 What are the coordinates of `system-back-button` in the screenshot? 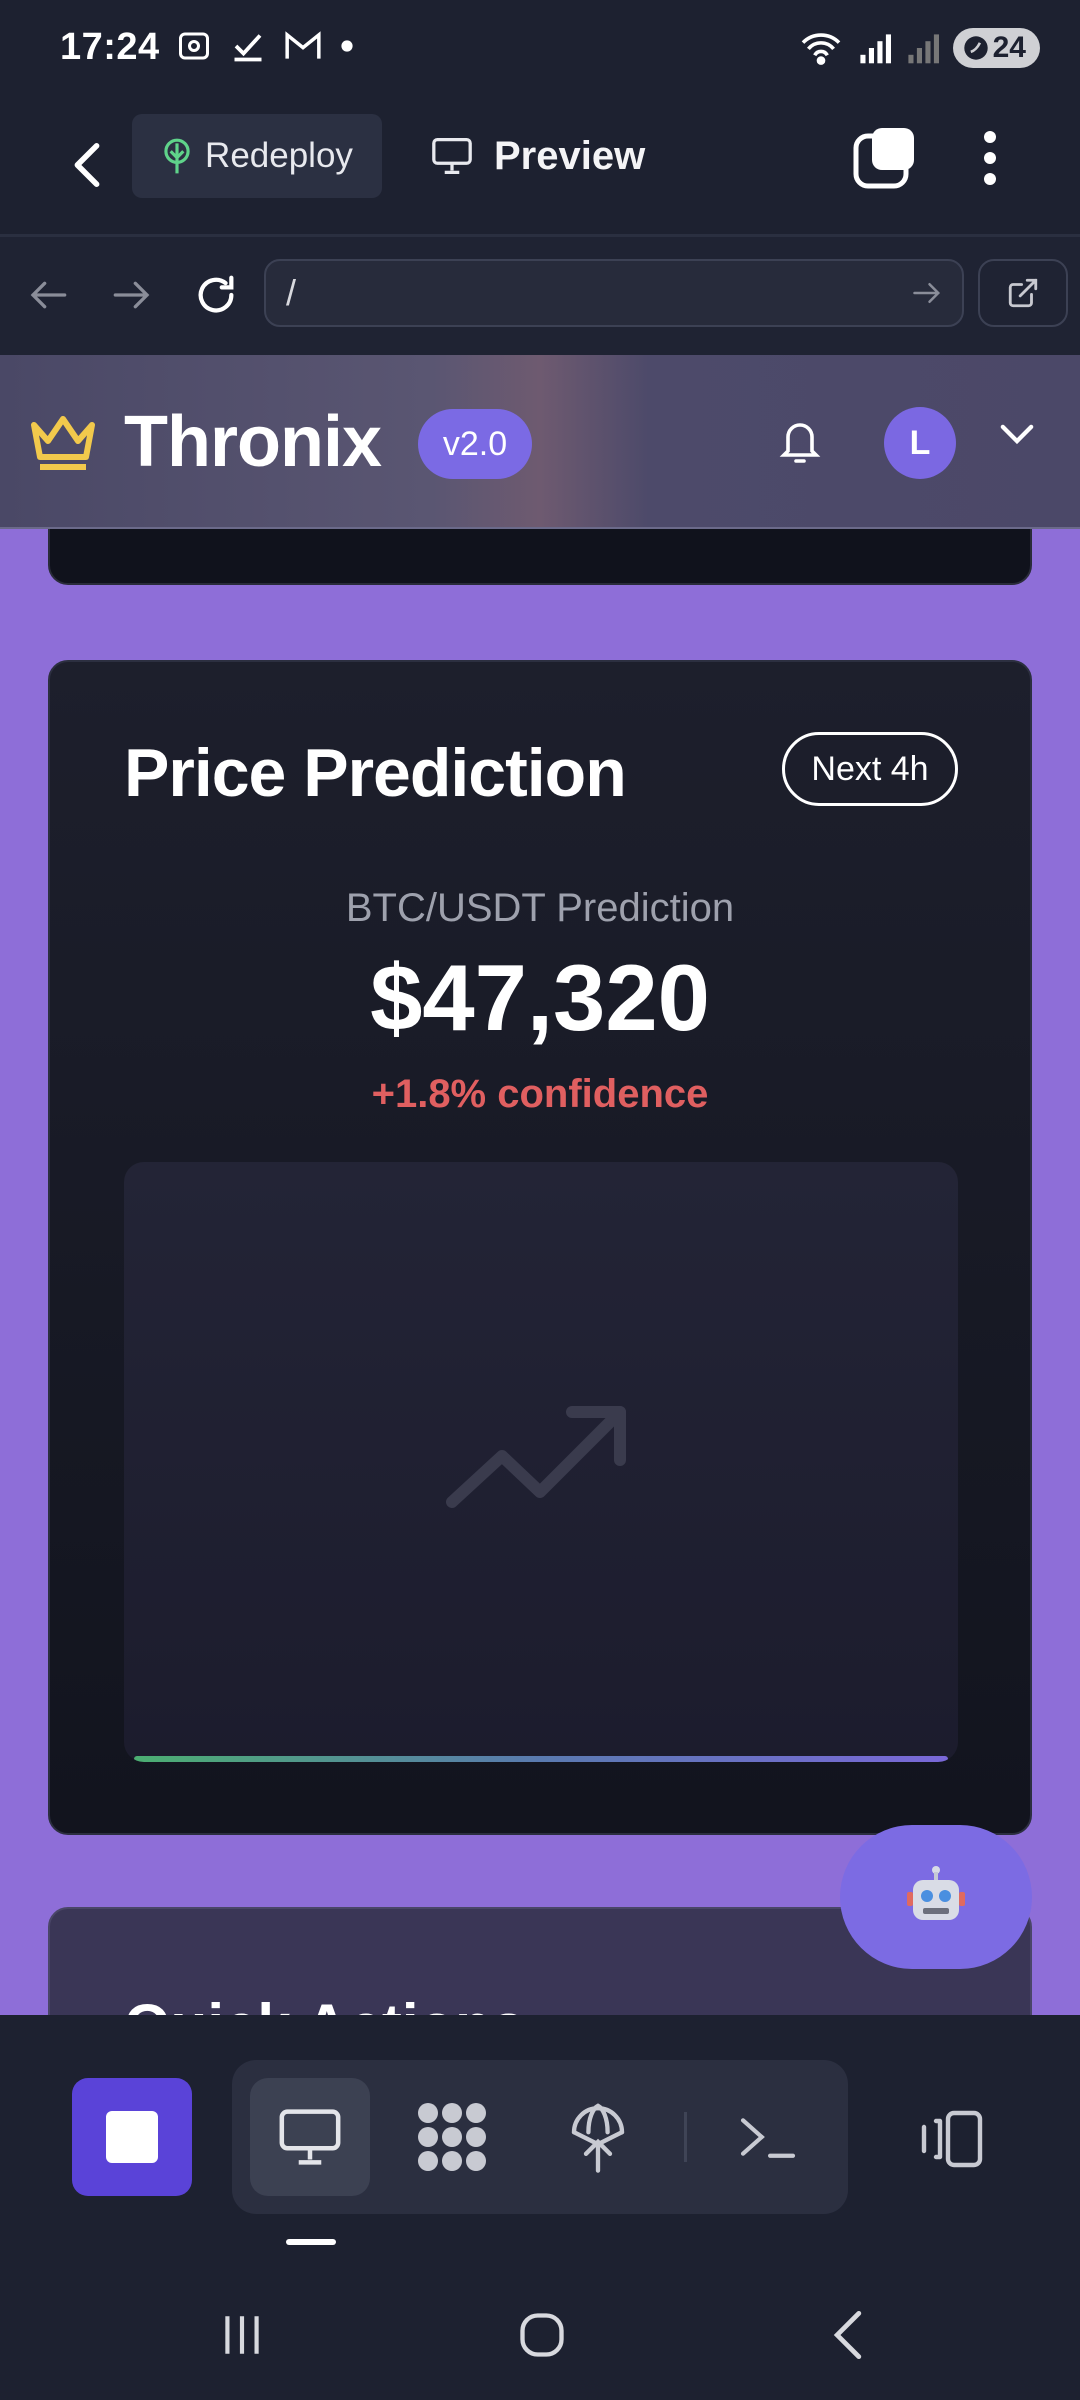 It's located at (848, 2335).